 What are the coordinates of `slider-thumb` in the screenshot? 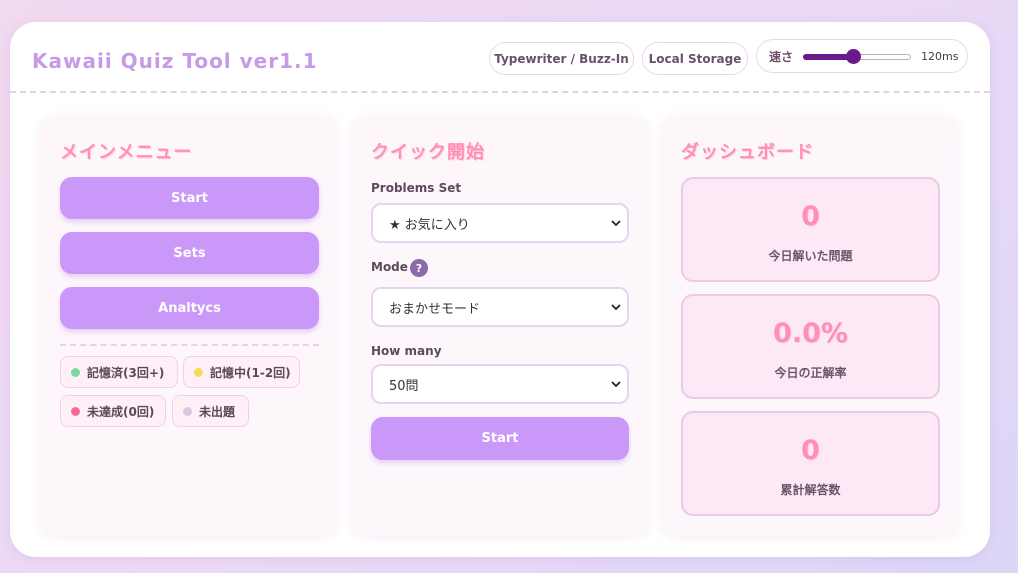 It's located at (853, 56).